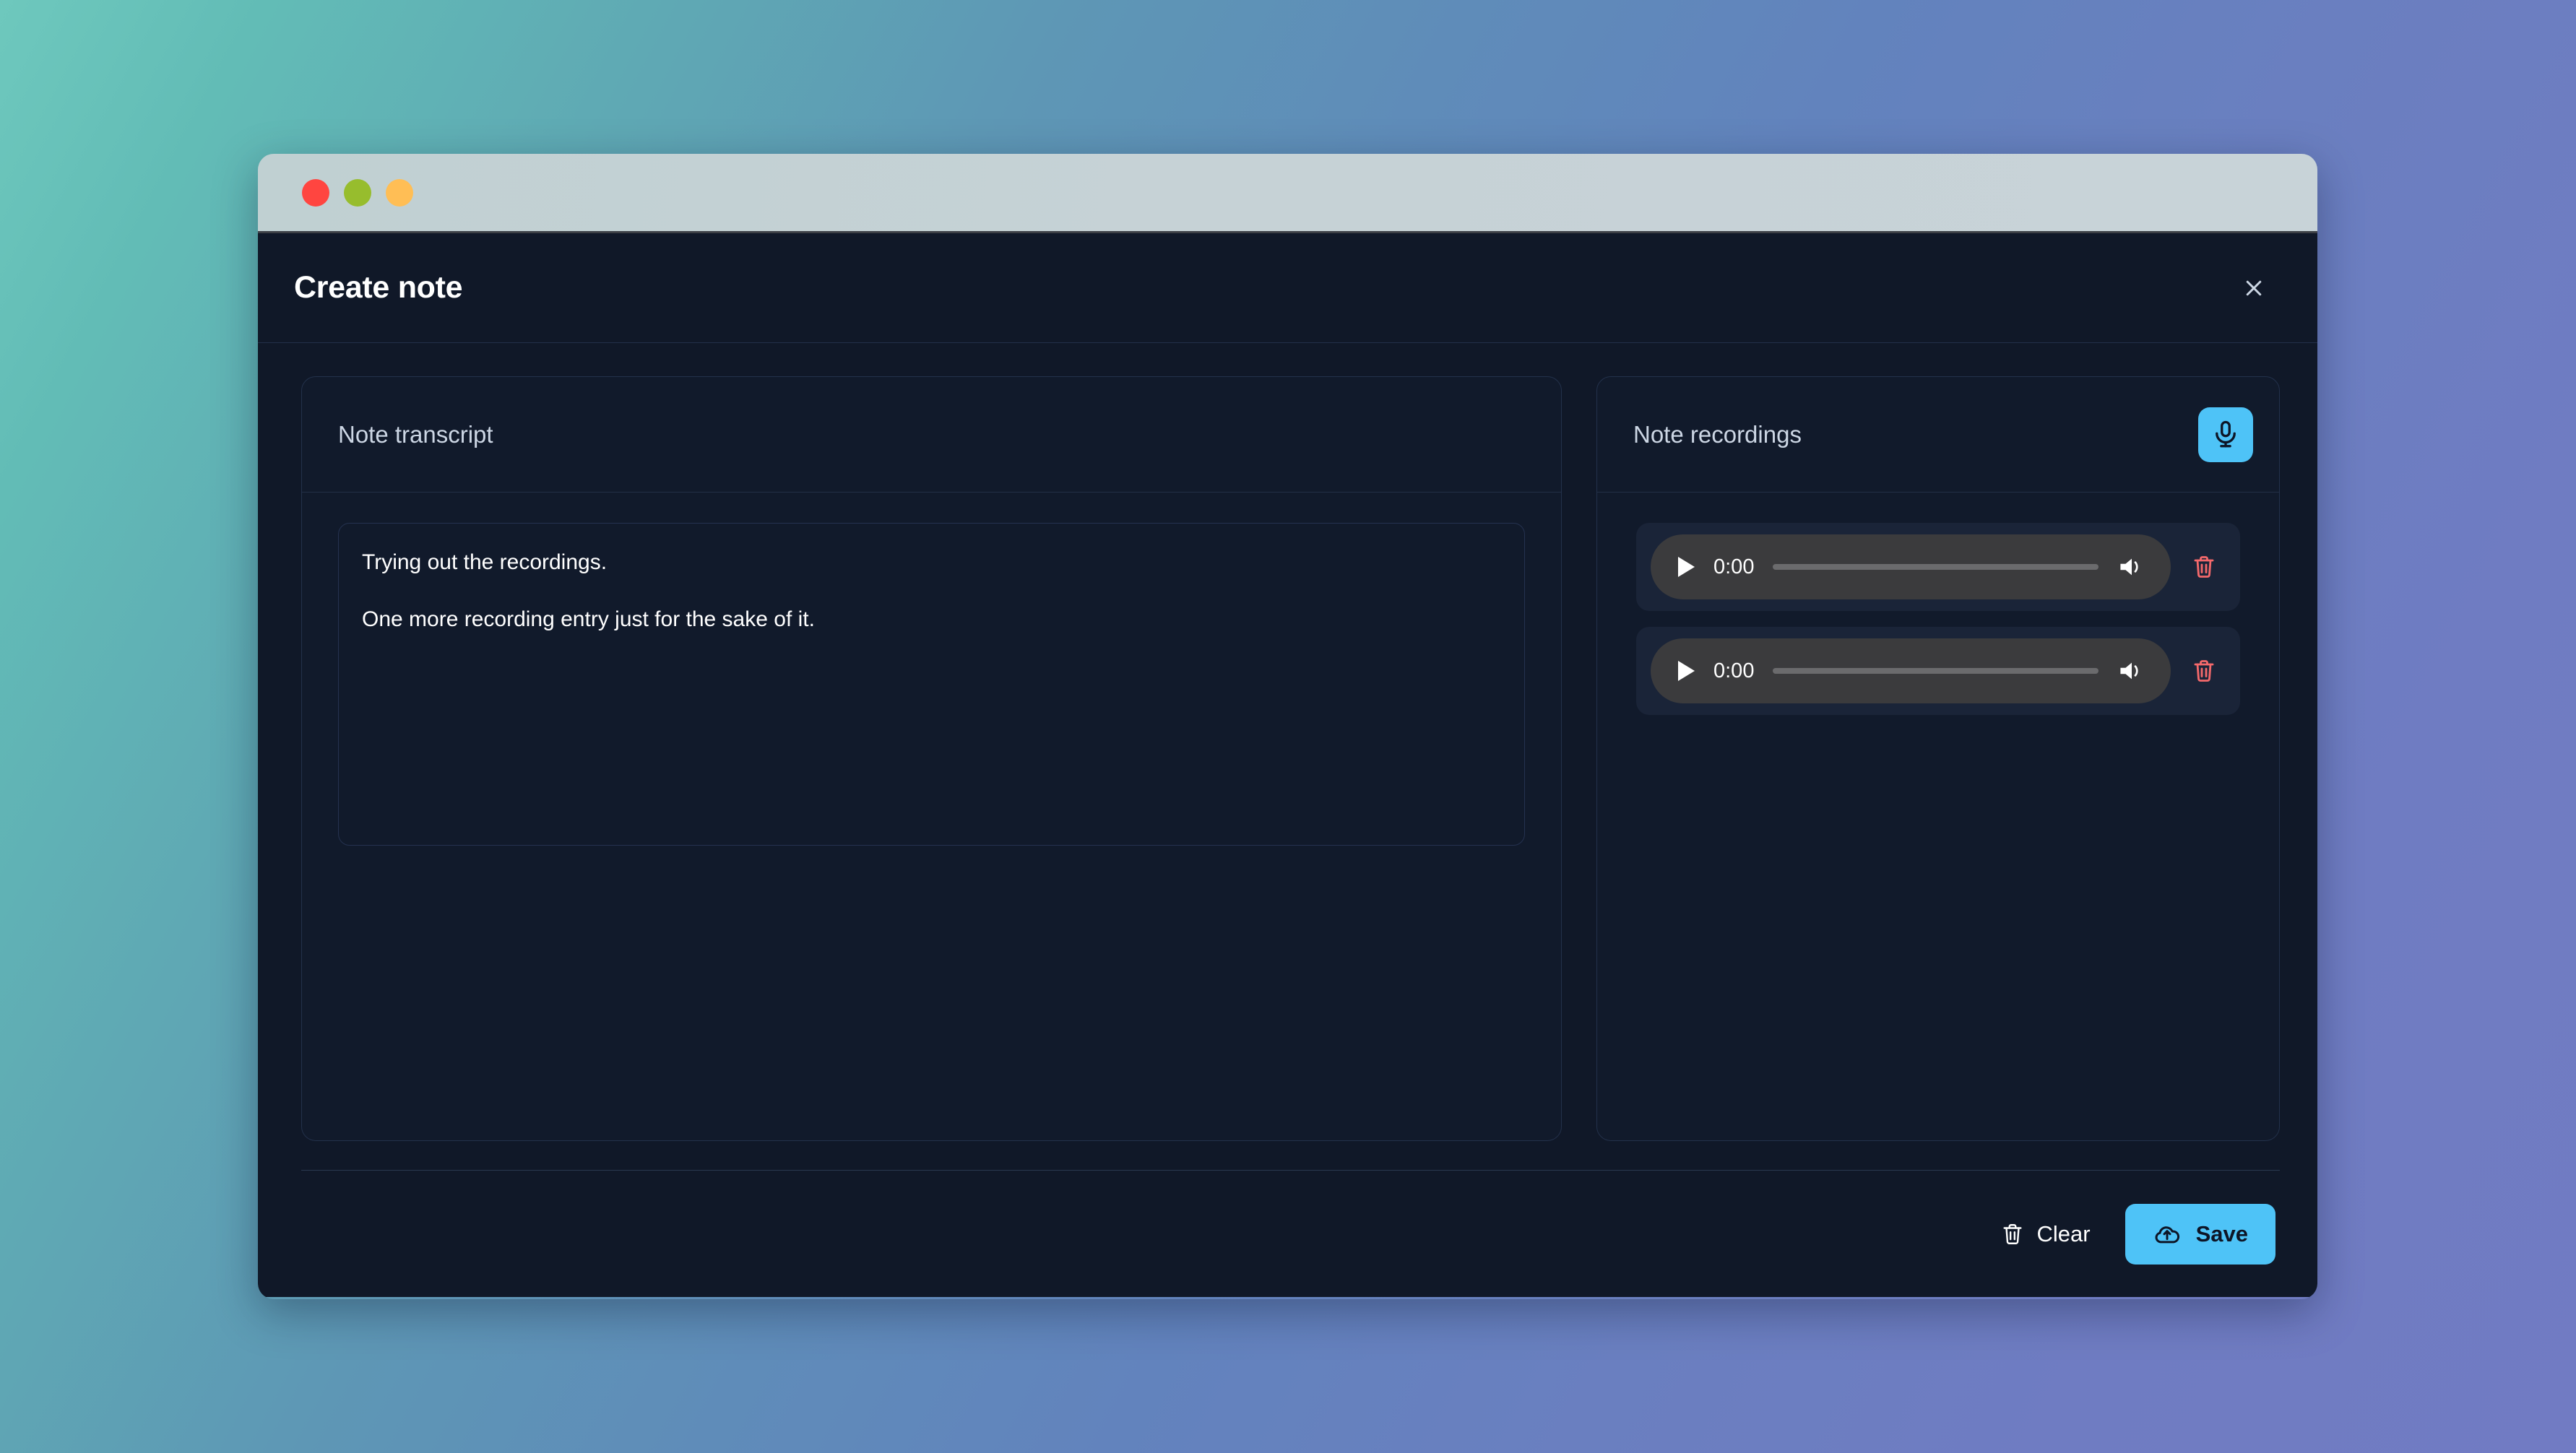 Image resolution: width=2576 pixels, height=1453 pixels. Describe the element at coordinates (378, 287) in the screenshot. I see `page-title: Create note` at that location.